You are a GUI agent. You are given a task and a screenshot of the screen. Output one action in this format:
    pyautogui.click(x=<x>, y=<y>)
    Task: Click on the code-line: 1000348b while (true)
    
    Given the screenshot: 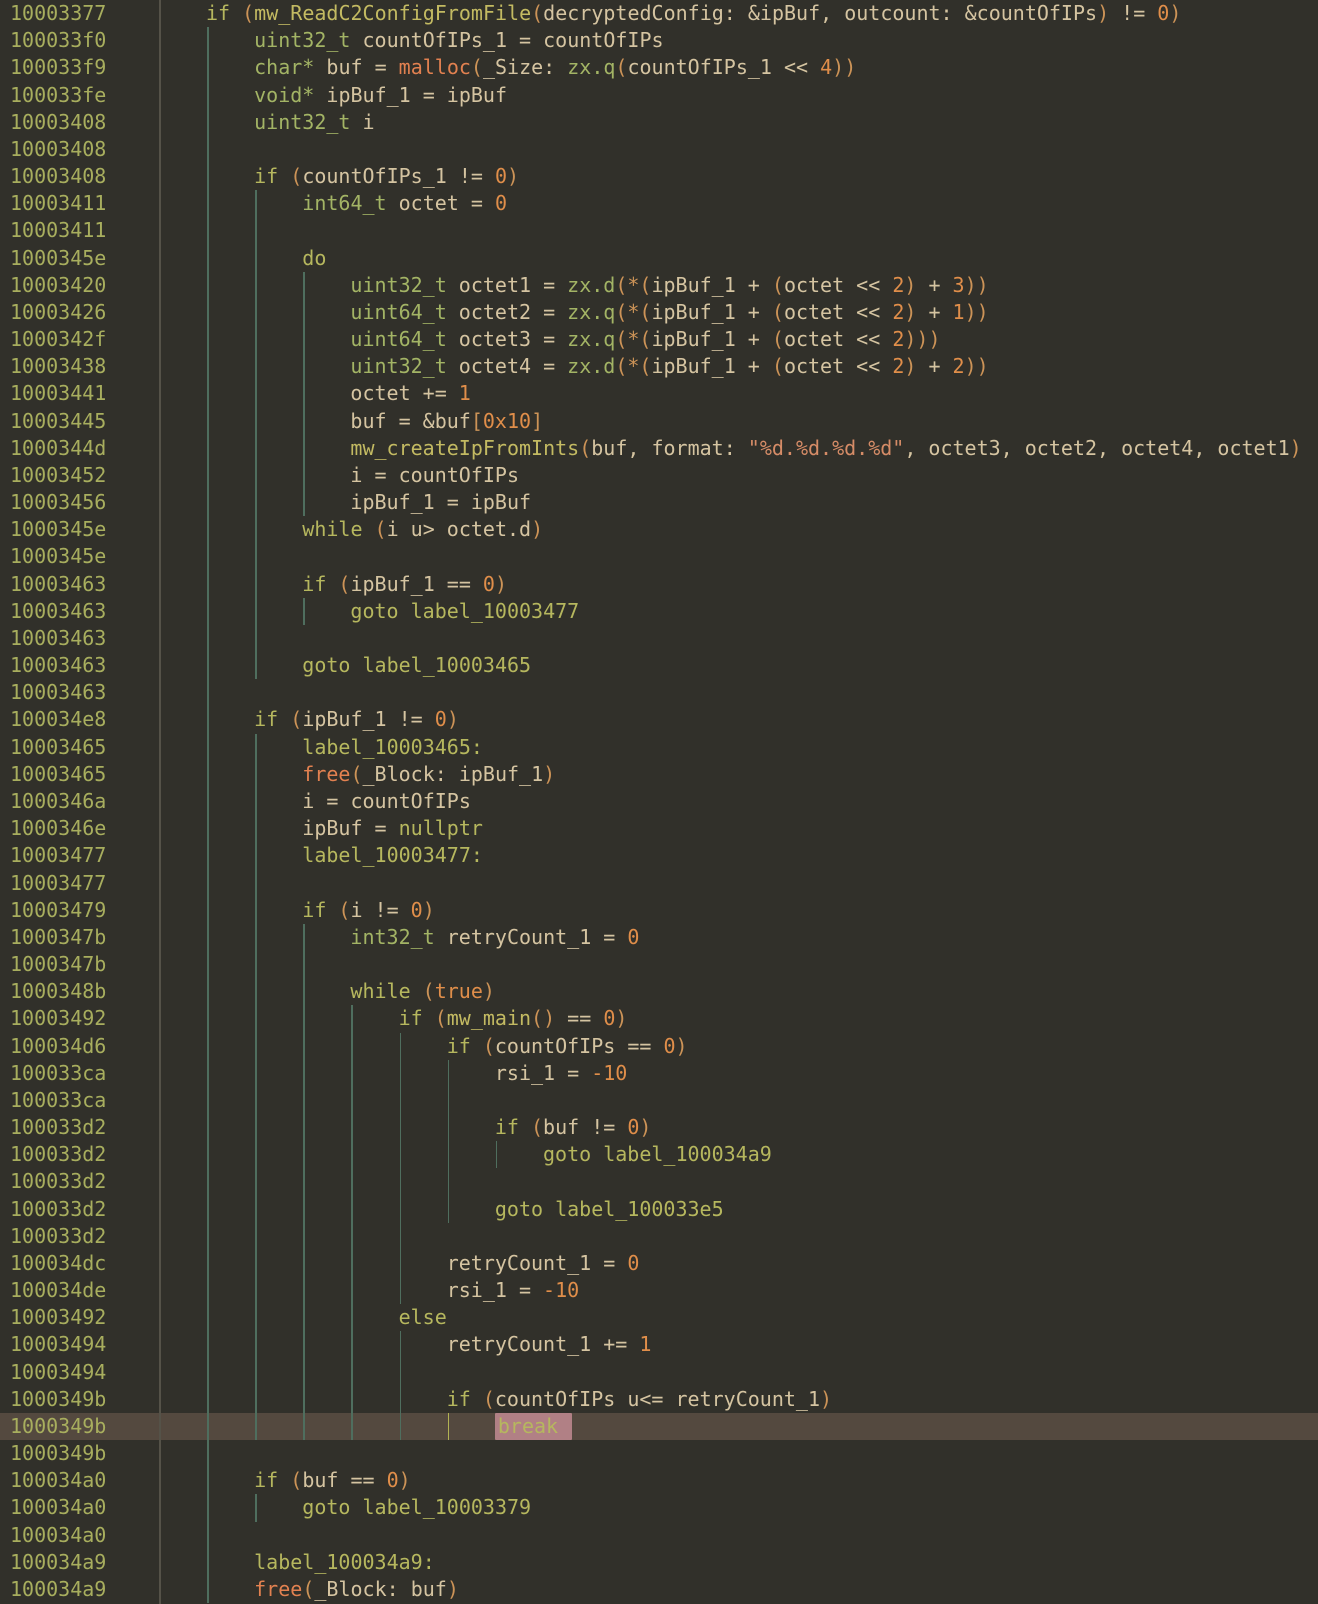 What is the action you would take?
    pyautogui.click(x=659, y=992)
    